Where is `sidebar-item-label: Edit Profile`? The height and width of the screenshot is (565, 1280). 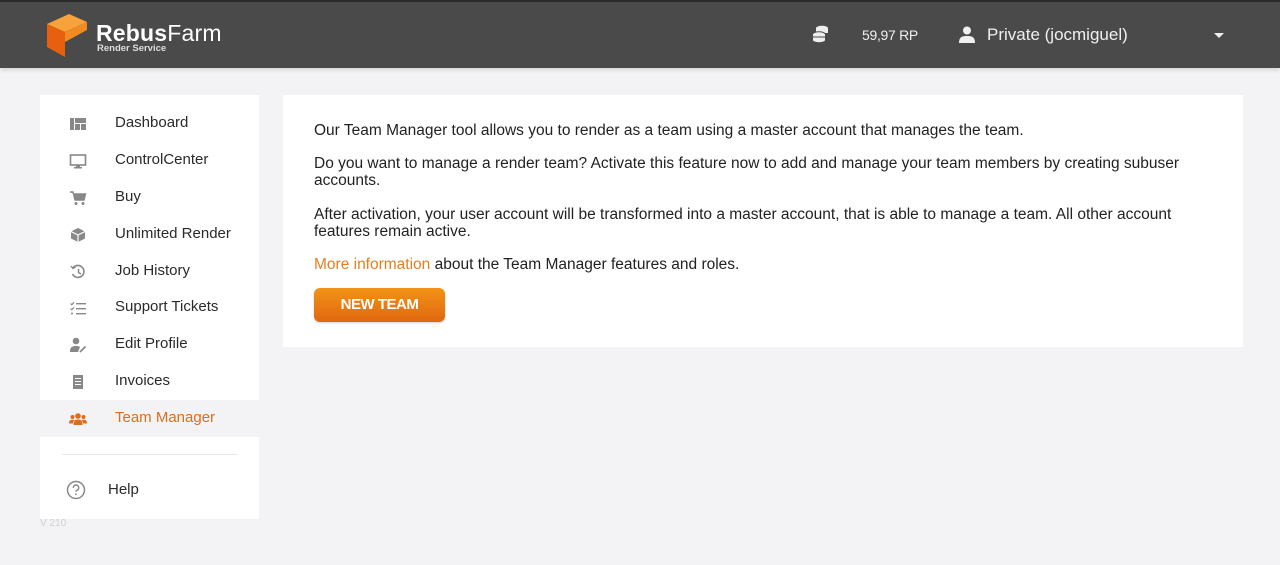 sidebar-item-label: Edit Profile is located at coordinates (151, 343).